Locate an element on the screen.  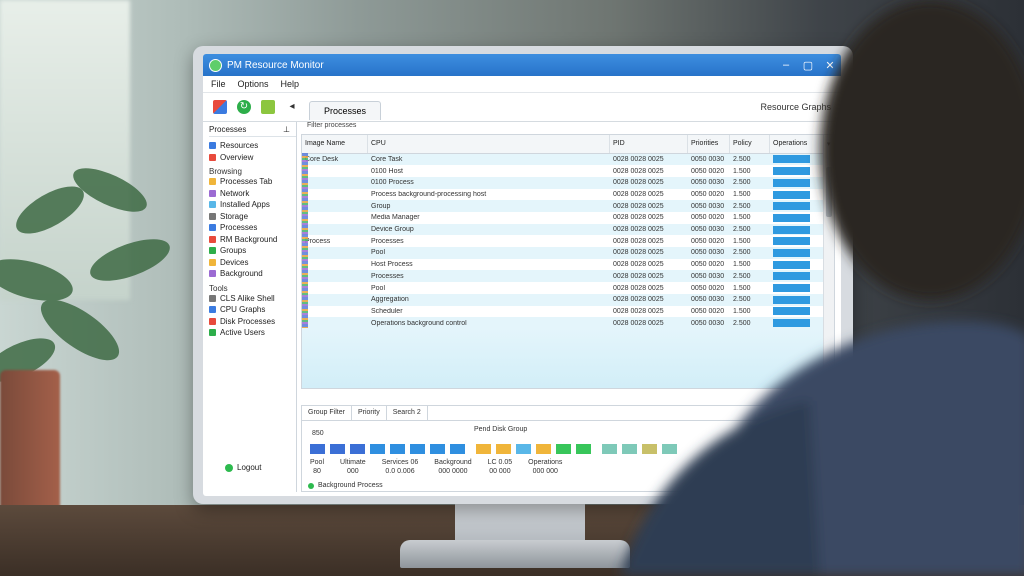
legend-label: Services 06 0.0 0.006 is located at coordinates (400, 467).